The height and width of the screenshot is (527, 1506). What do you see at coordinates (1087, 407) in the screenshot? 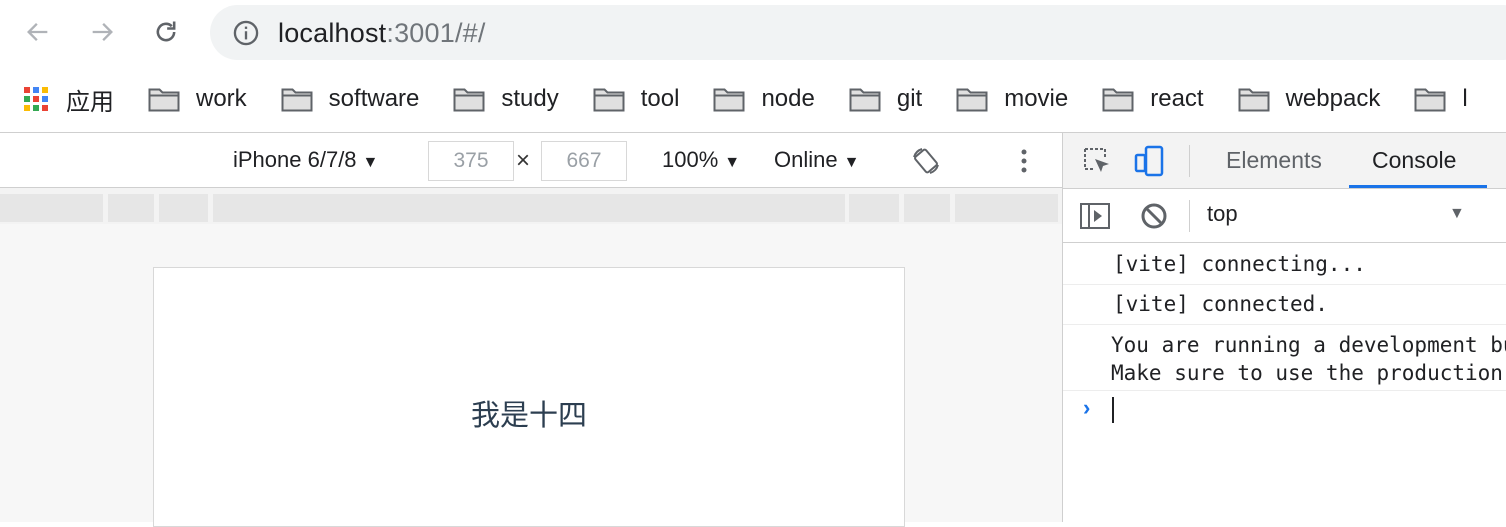
I see `console-prompt-icon: ›` at bounding box center [1087, 407].